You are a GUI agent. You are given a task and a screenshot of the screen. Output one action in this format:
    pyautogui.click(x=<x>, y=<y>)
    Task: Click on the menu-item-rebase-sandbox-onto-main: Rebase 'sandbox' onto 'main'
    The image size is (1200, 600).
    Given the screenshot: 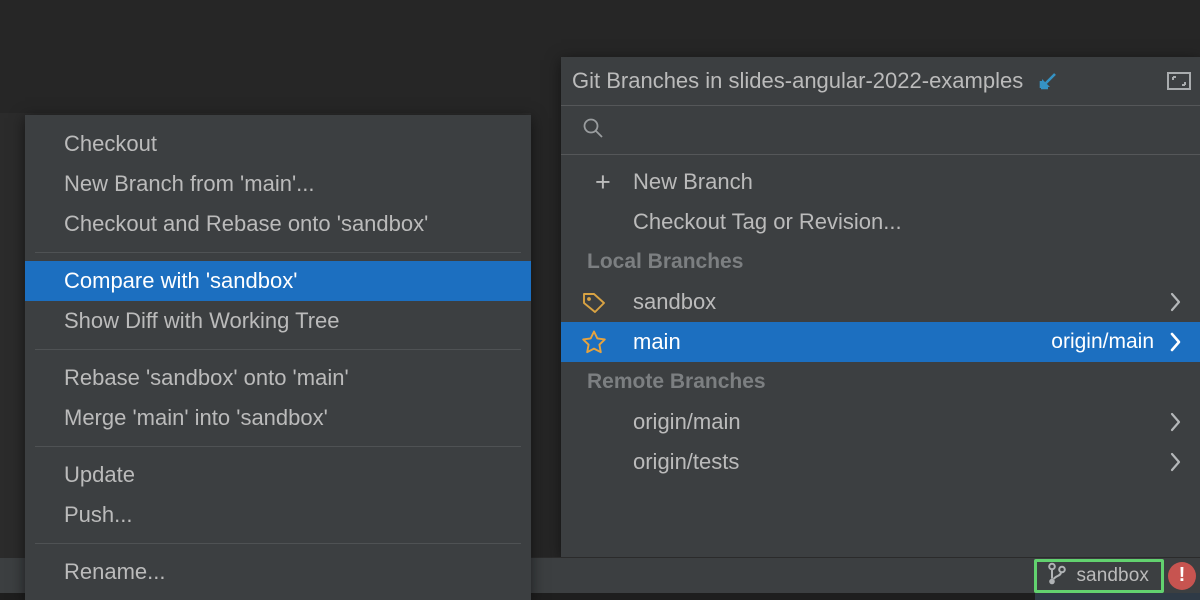 What is the action you would take?
    pyautogui.click(x=278, y=378)
    